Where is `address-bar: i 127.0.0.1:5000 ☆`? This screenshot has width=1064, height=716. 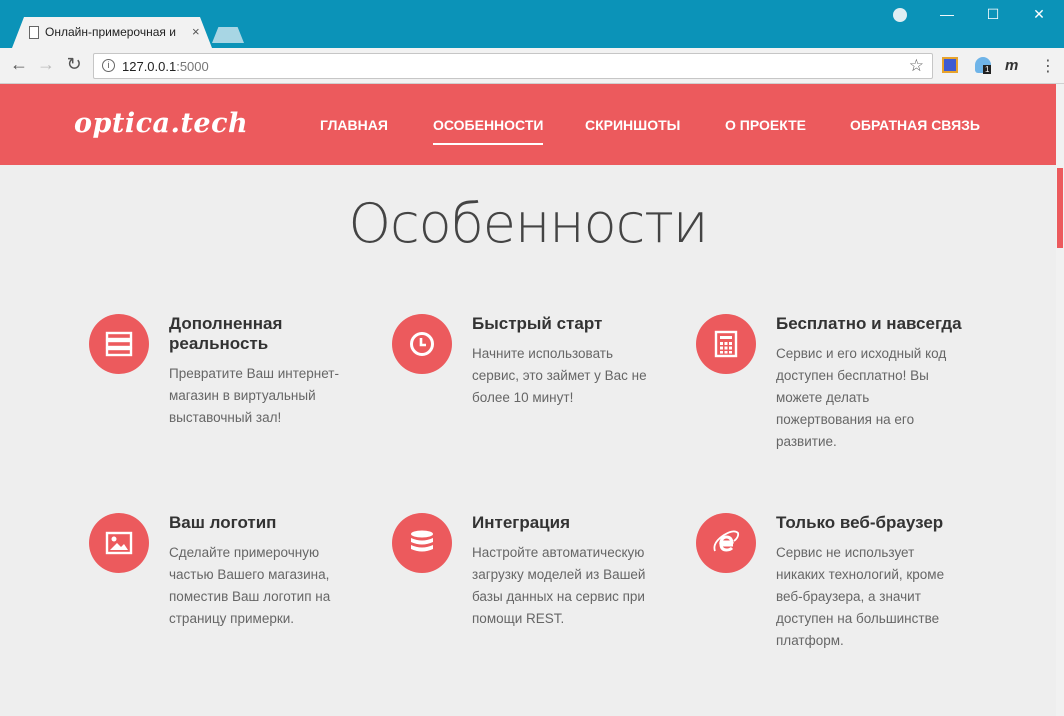
address-bar: i 127.0.0.1:5000 ☆ is located at coordinates (513, 66).